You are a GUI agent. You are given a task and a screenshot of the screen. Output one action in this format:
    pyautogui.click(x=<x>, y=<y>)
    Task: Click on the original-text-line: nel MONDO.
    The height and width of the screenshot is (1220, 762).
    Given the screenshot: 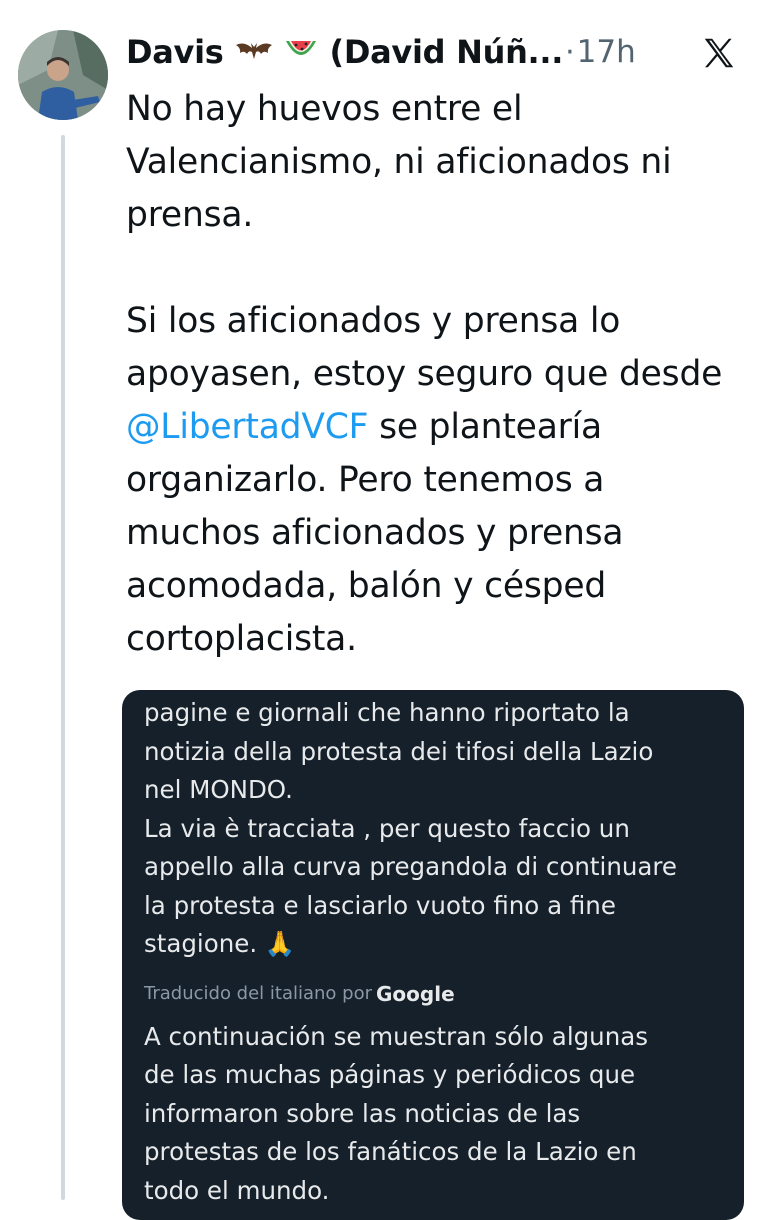 What is the action you would take?
    pyautogui.click(x=218, y=789)
    